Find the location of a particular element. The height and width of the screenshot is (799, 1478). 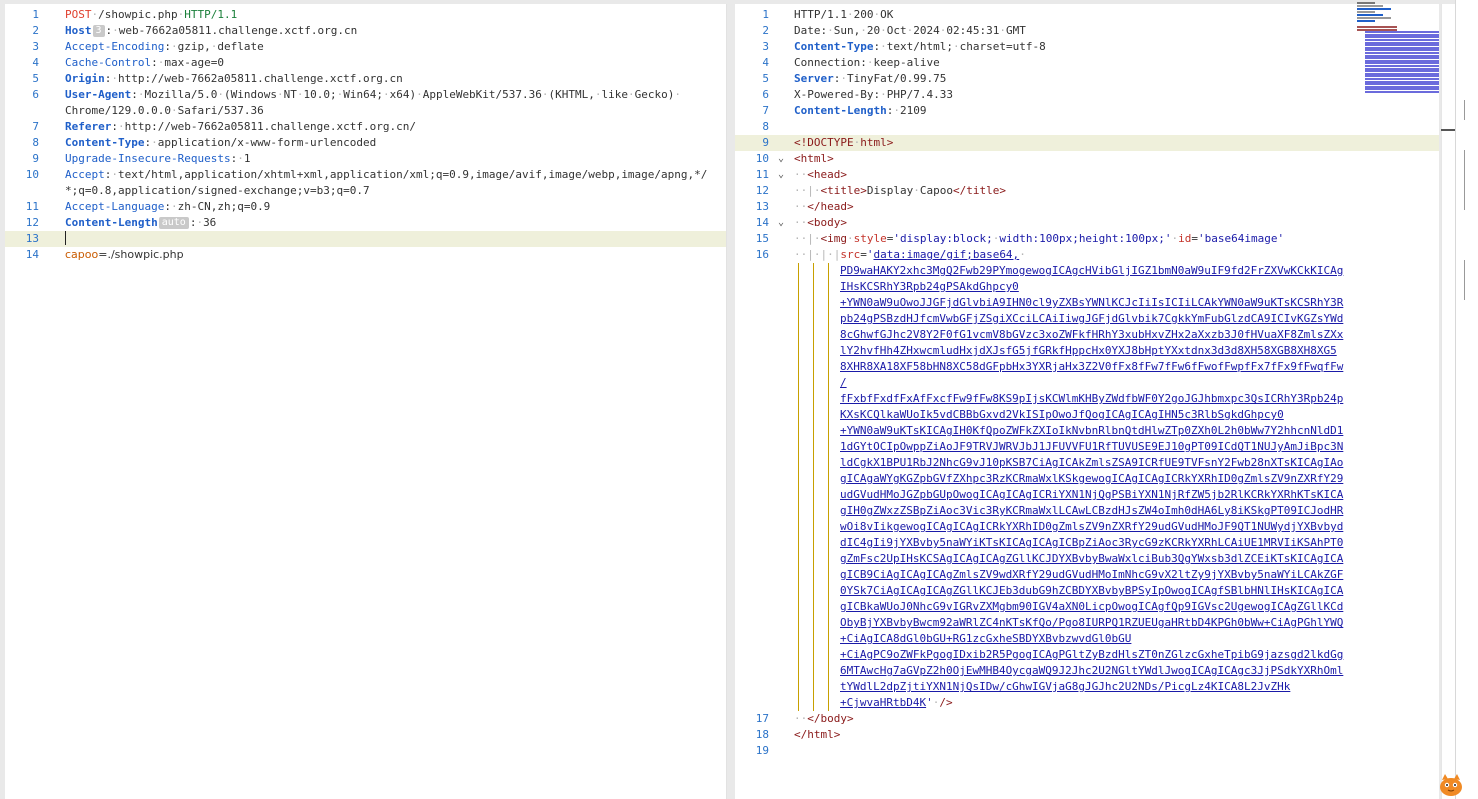

token: width:100px;height:100px;' is located at coordinates (1085, 238).